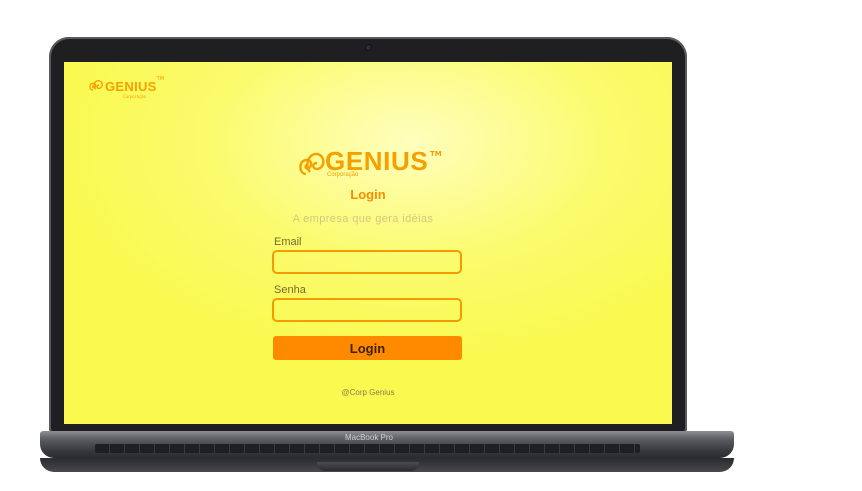 This screenshot has width=862, height=491. Describe the element at coordinates (367, 310) in the screenshot. I see `password-field` at that location.